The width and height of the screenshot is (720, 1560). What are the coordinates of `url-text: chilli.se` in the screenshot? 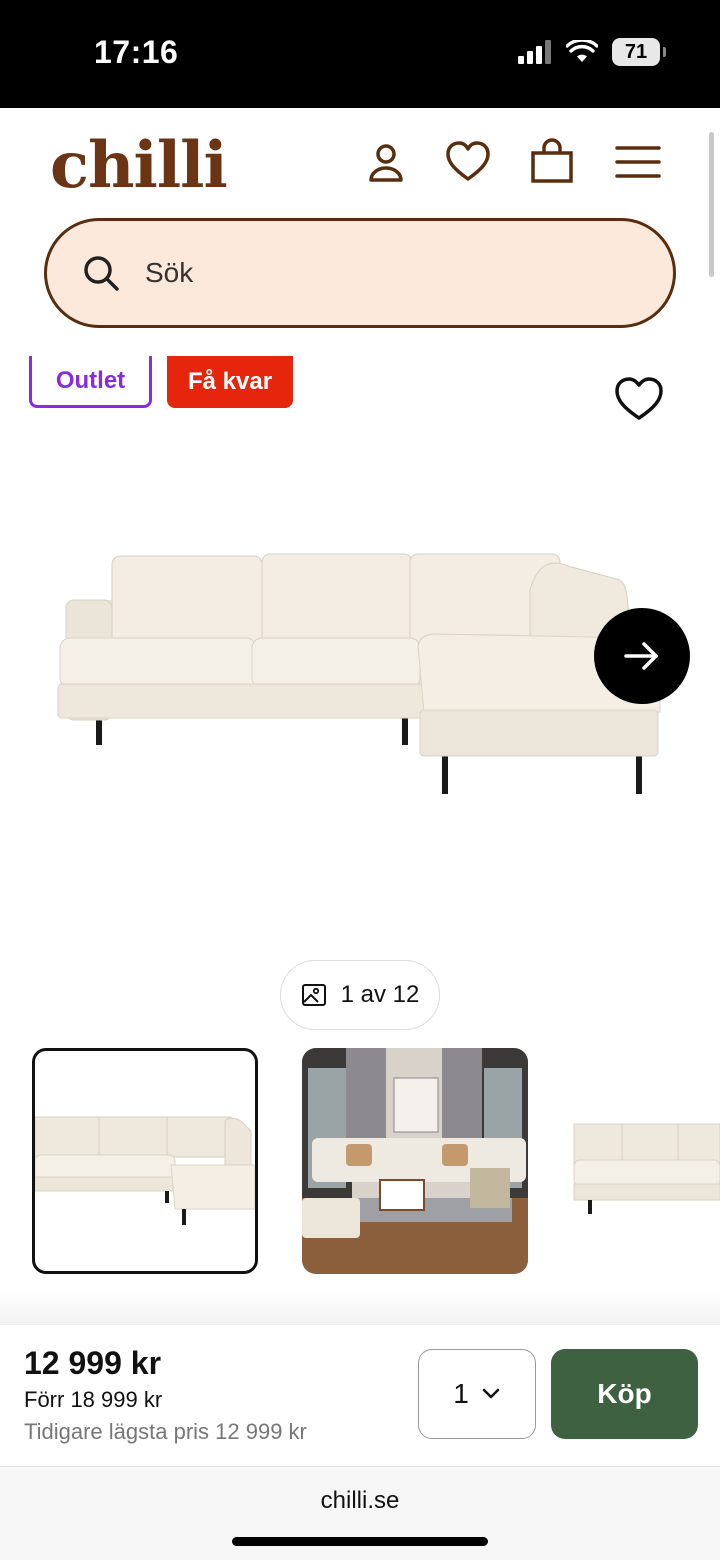 It's located at (360, 1500).